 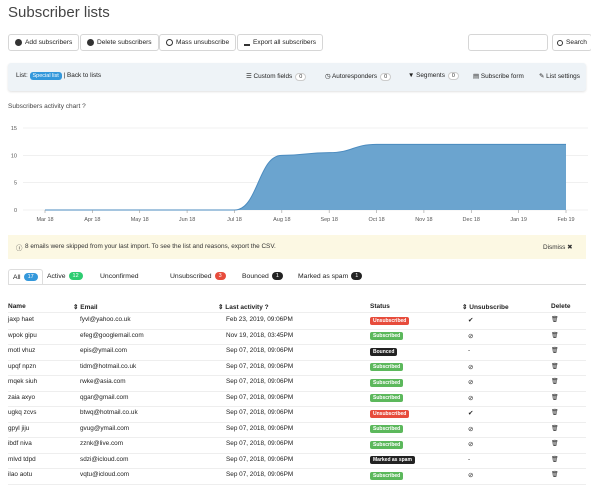 What do you see at coordinates (198, 276) in the screenshot?
I see `tab-unsubscribed: Unsubscribed 3` at bounding box center [198, 276].